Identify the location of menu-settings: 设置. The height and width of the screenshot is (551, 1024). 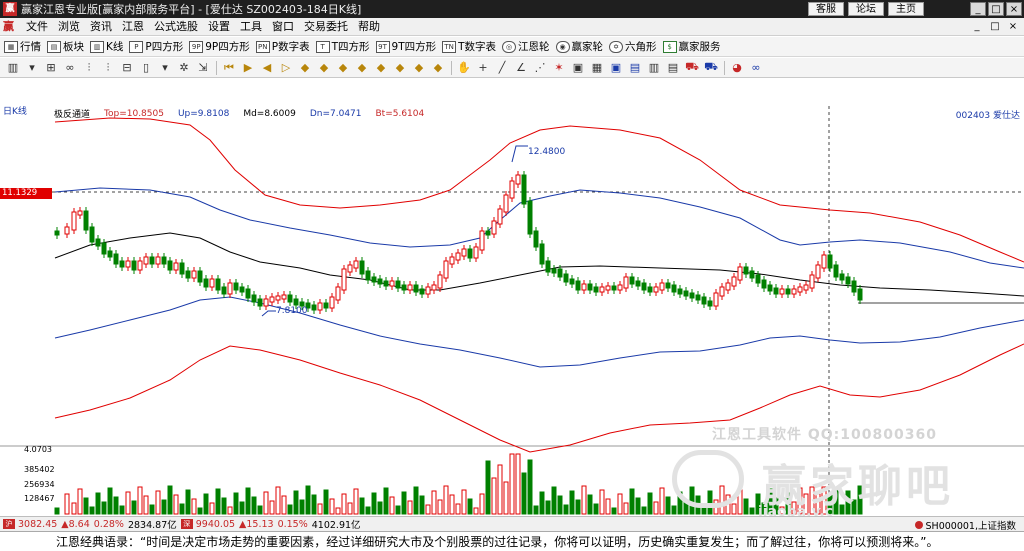
(219, 27).